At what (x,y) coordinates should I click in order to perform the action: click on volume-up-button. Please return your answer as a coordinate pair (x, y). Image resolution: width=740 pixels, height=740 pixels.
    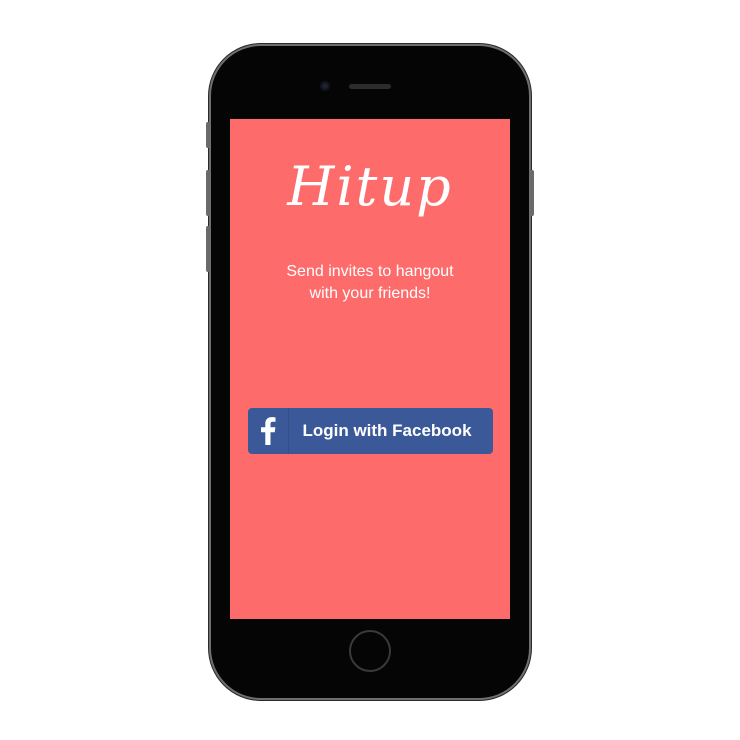
    Looking at the image, I should click on (208, 193).